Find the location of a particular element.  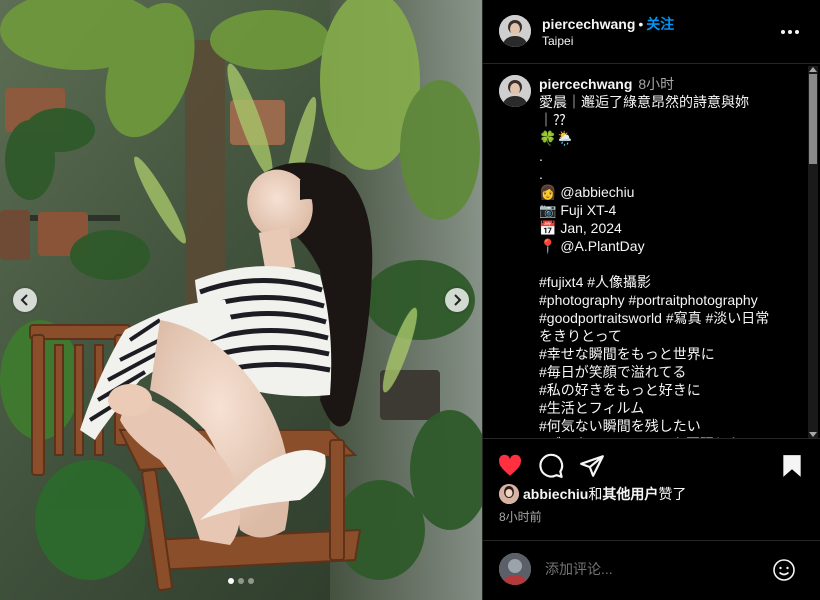

caption-header: piercechwang 8小时 is located at coordinates (606, 84).